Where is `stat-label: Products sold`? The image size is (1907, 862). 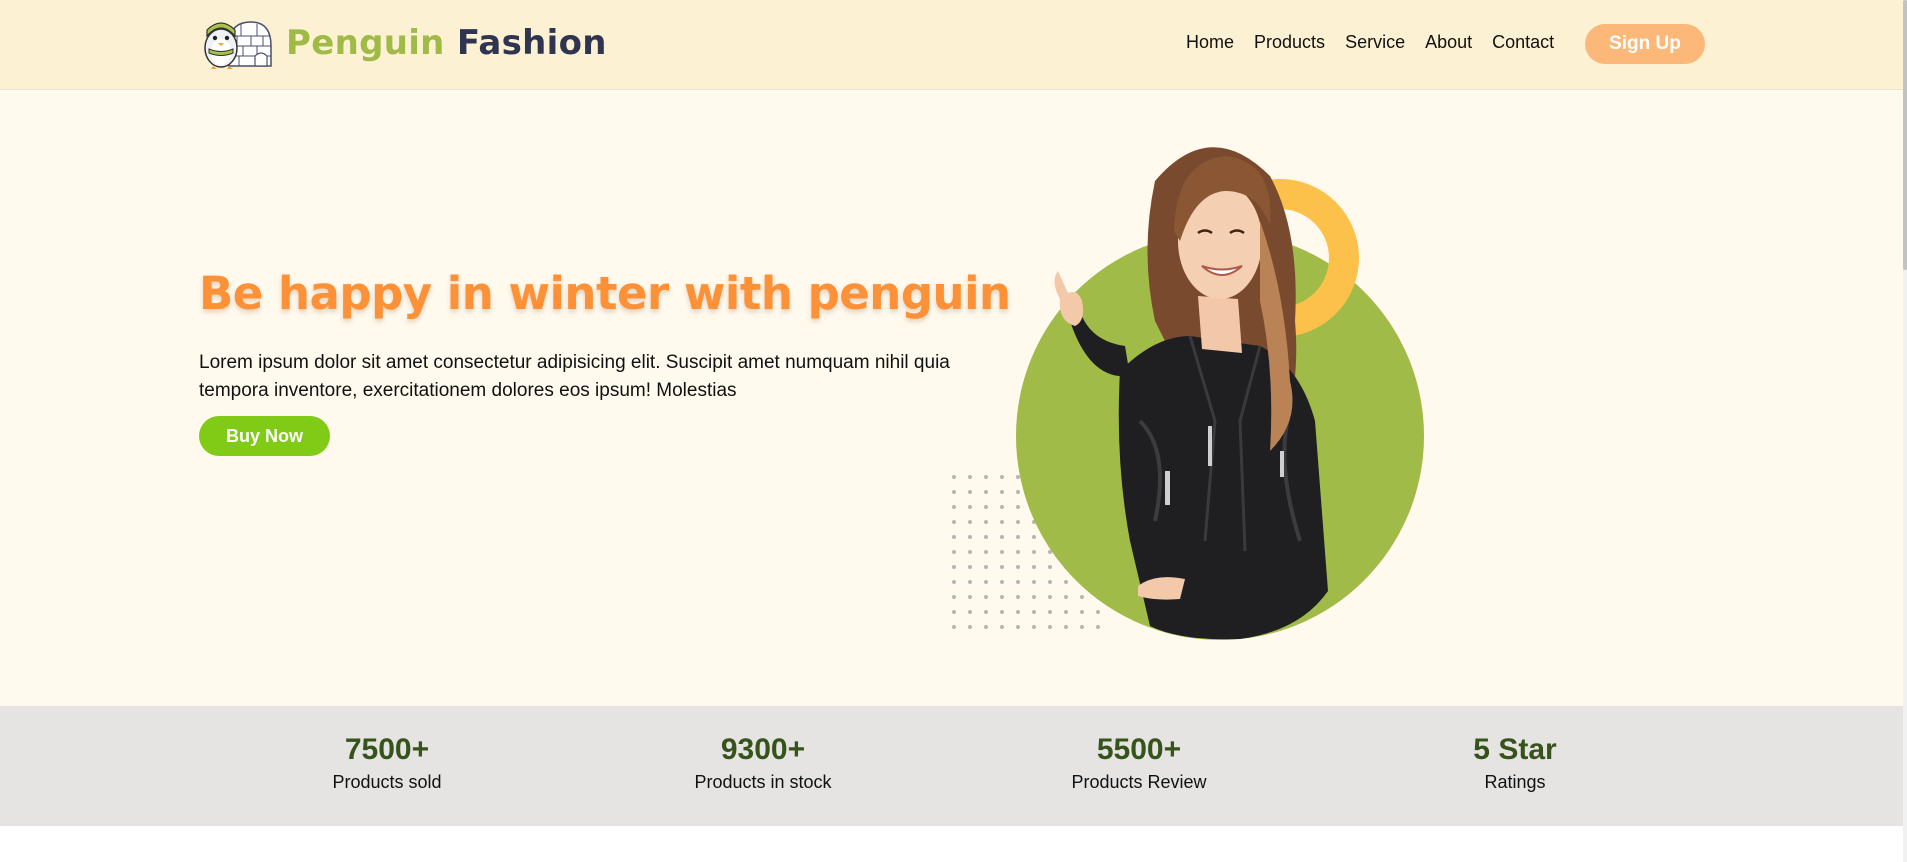
stat-label: Products sold is located at coordinates (387, 782).